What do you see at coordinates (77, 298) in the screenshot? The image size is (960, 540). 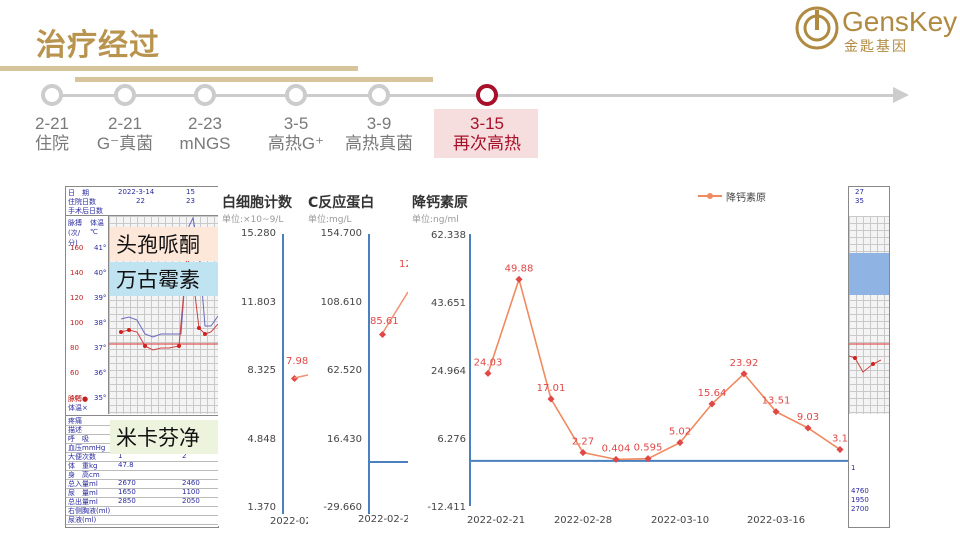 I see `pulse-tick: 120` at bounding box center [77, 298].